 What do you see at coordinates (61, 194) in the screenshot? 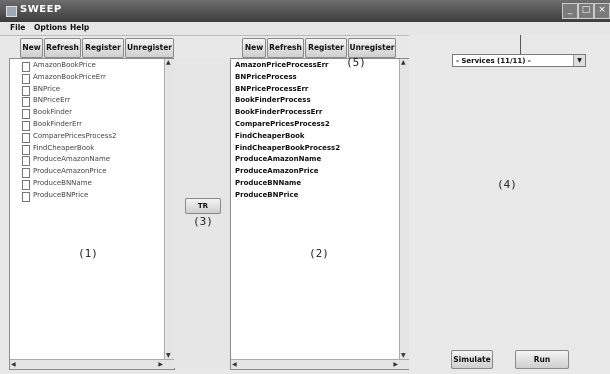
I see `list-item-label: ProduceBNPrice` at bounding box center [61, 194].